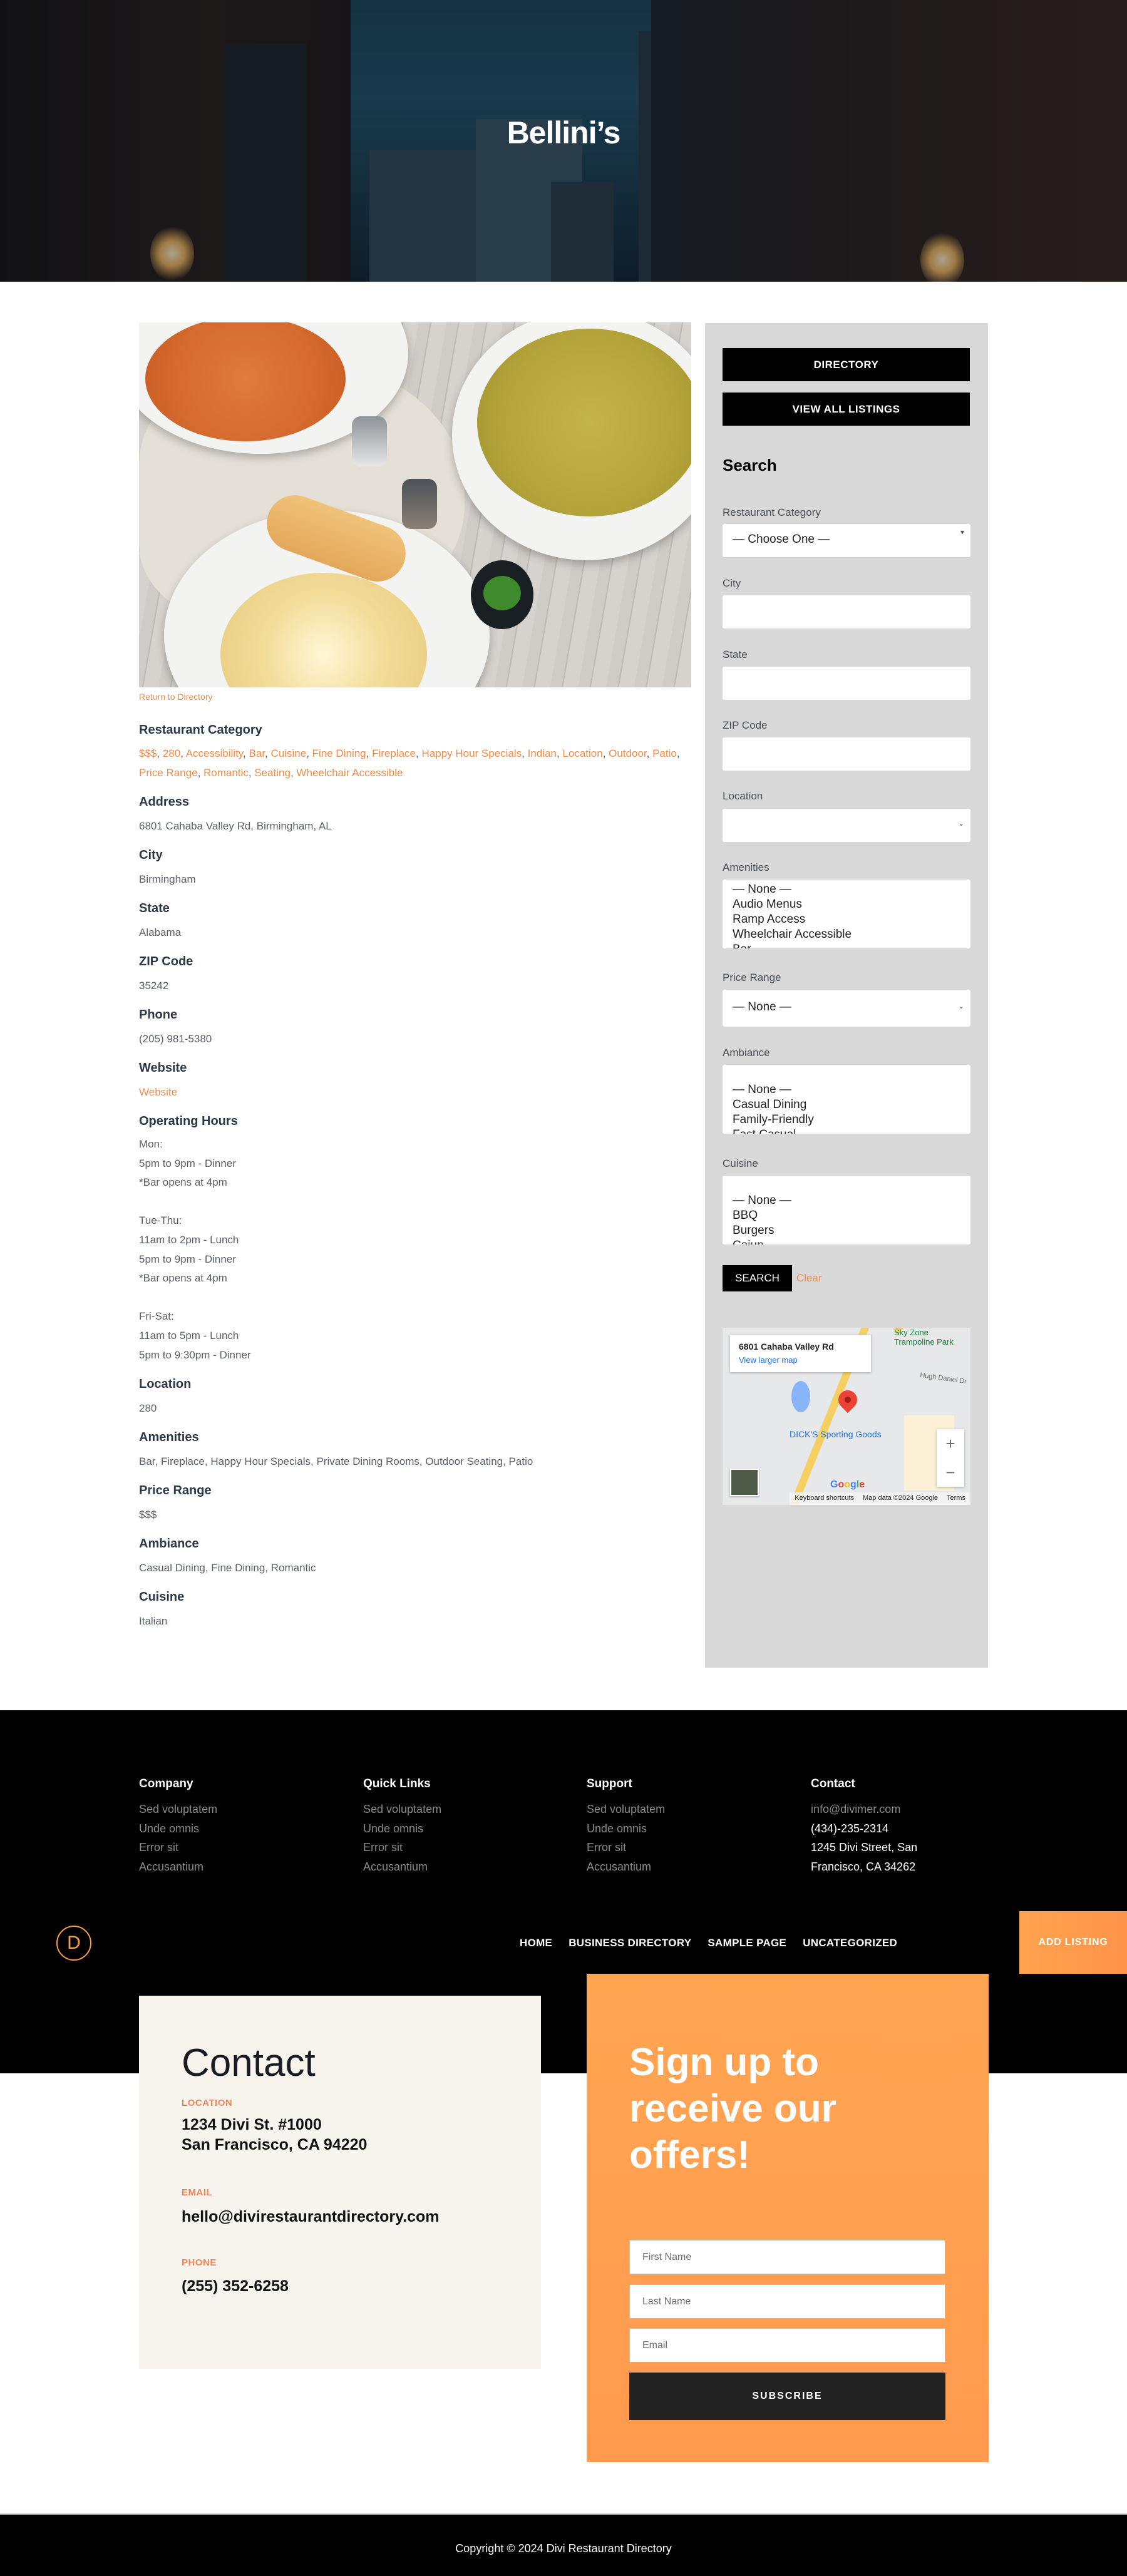 This screenshot has width=1127, height=2576. I want to click on category-link: Fine Dining, so click(339, 753).